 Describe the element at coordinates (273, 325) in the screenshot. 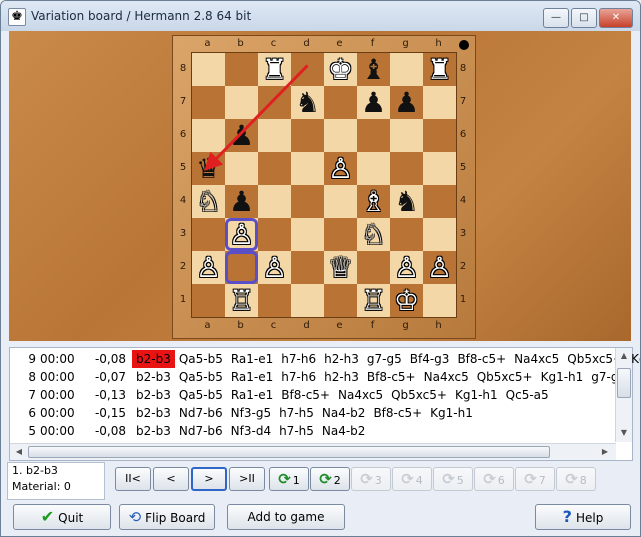

I see `file-label: c` at that location.